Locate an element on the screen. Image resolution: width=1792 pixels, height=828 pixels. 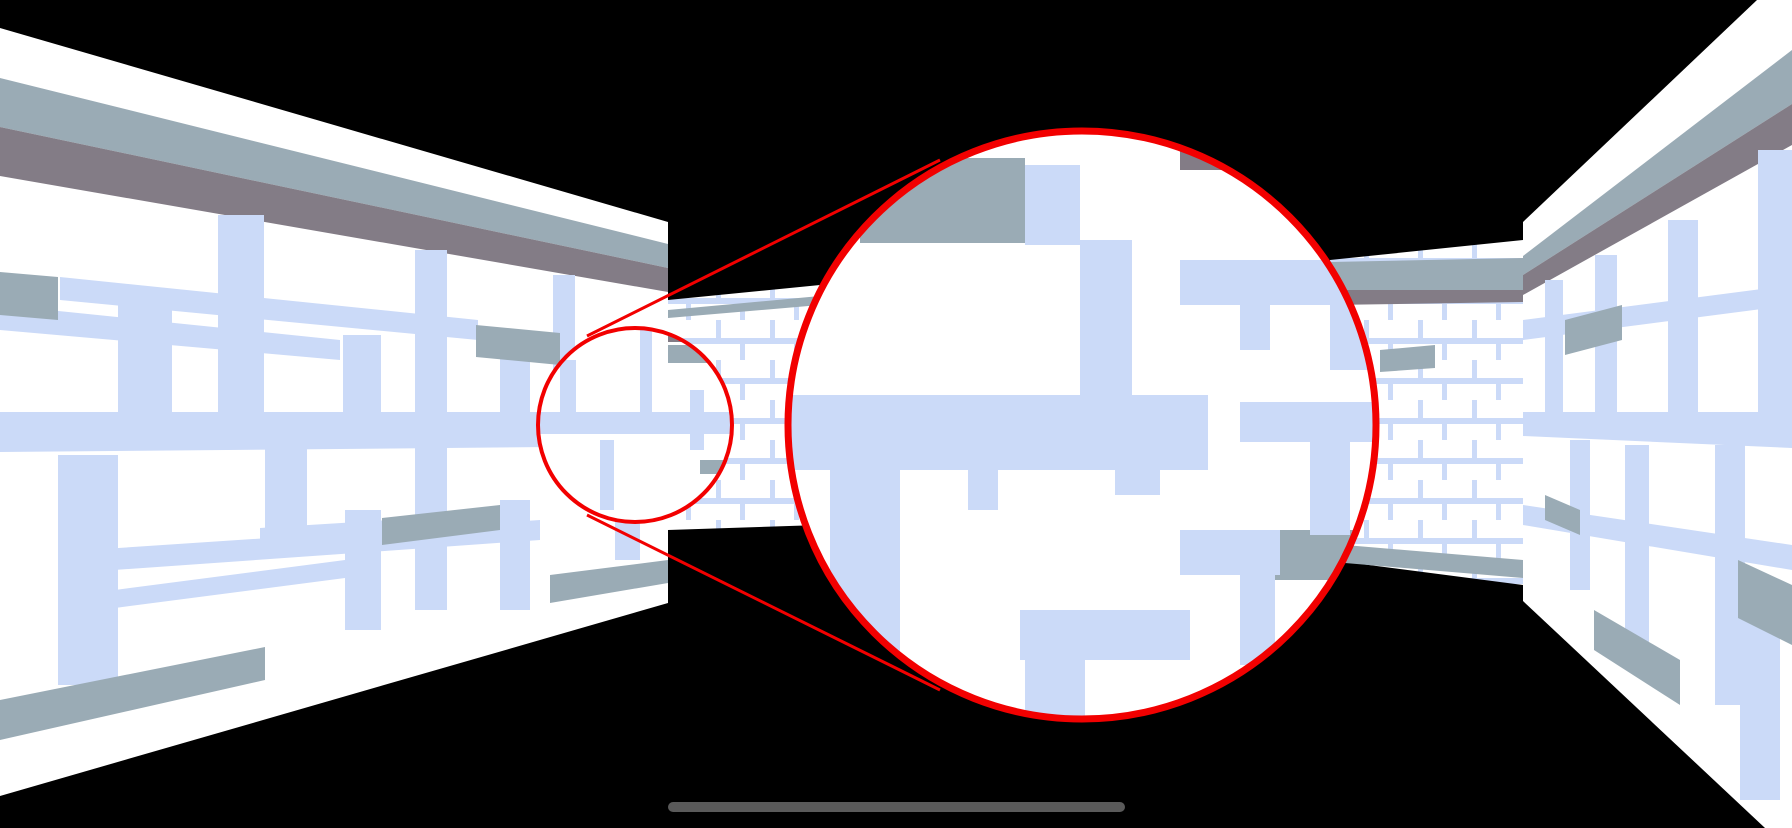
home-indicator-bar is located at coordinates (896, 807).